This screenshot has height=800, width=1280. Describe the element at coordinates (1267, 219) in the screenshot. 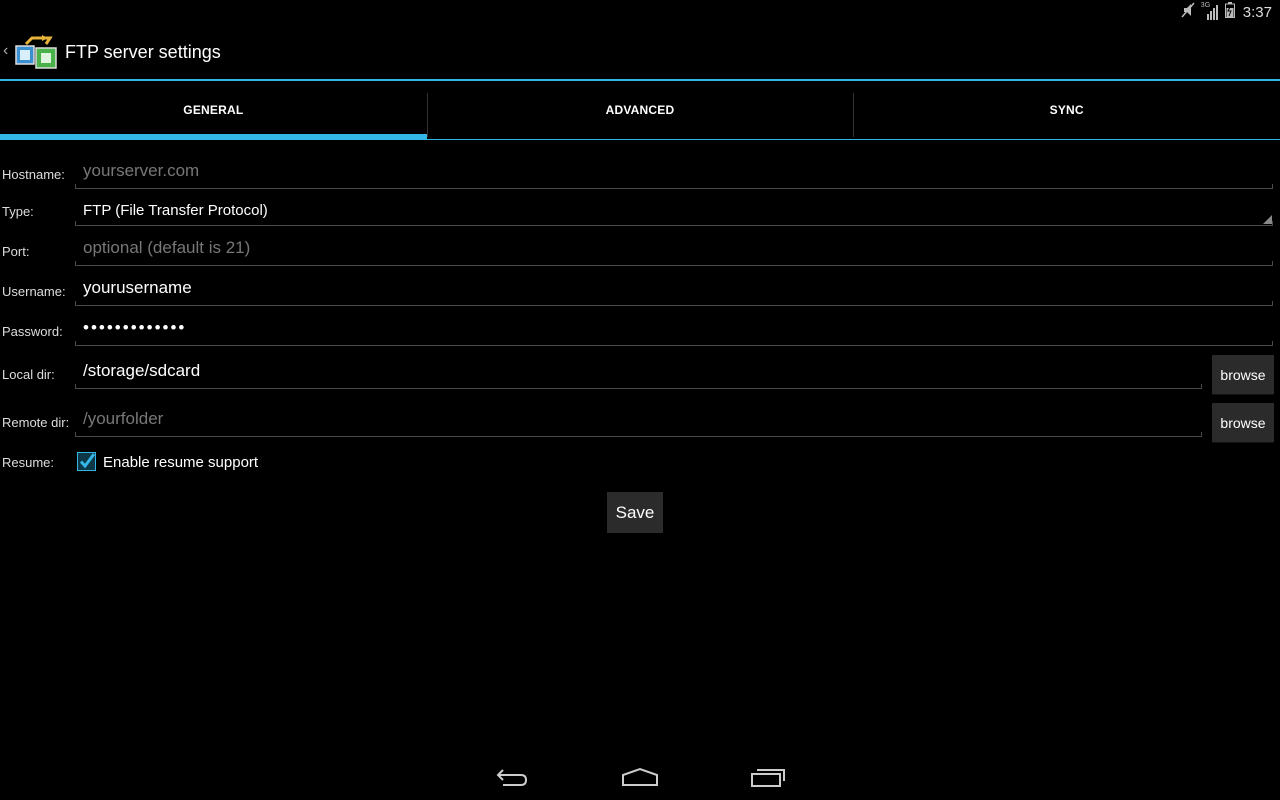

I see `dropdown-corner-icon` at that location.